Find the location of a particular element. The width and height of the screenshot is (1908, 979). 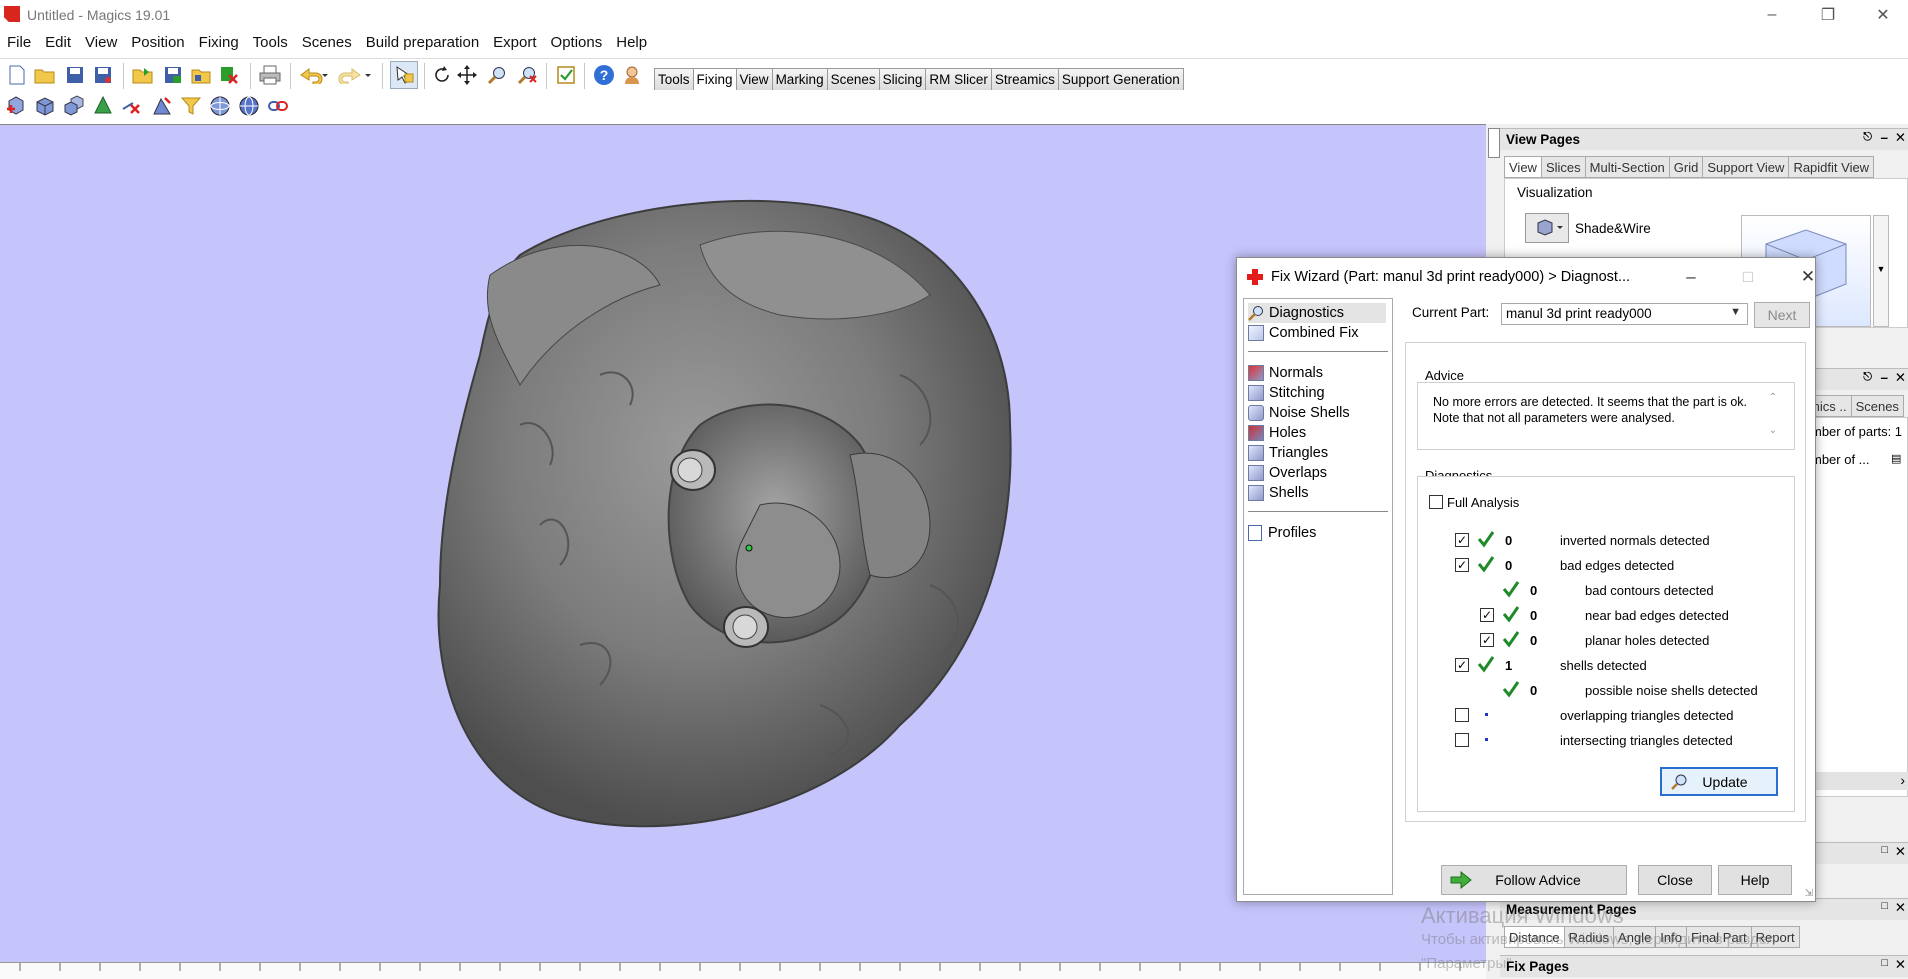

tab-streamics: Streamics is located at coordinates (1024, 79).